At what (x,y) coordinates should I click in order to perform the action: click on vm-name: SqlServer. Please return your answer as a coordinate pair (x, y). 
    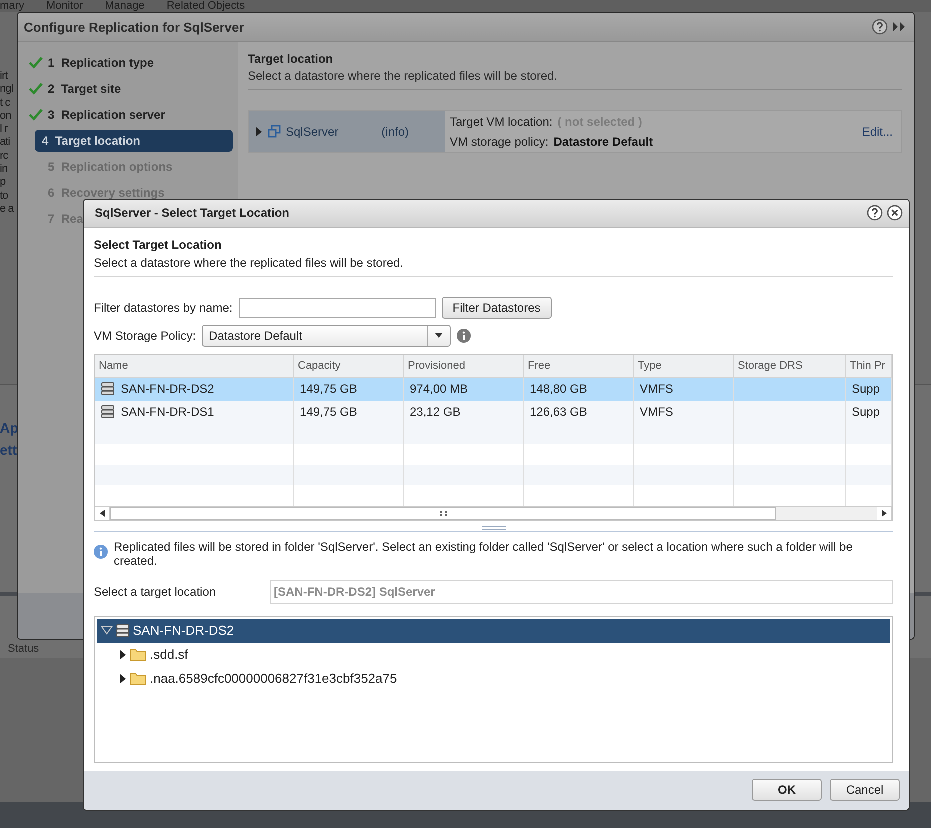
    Looking at the image, I should click on (313, 131).